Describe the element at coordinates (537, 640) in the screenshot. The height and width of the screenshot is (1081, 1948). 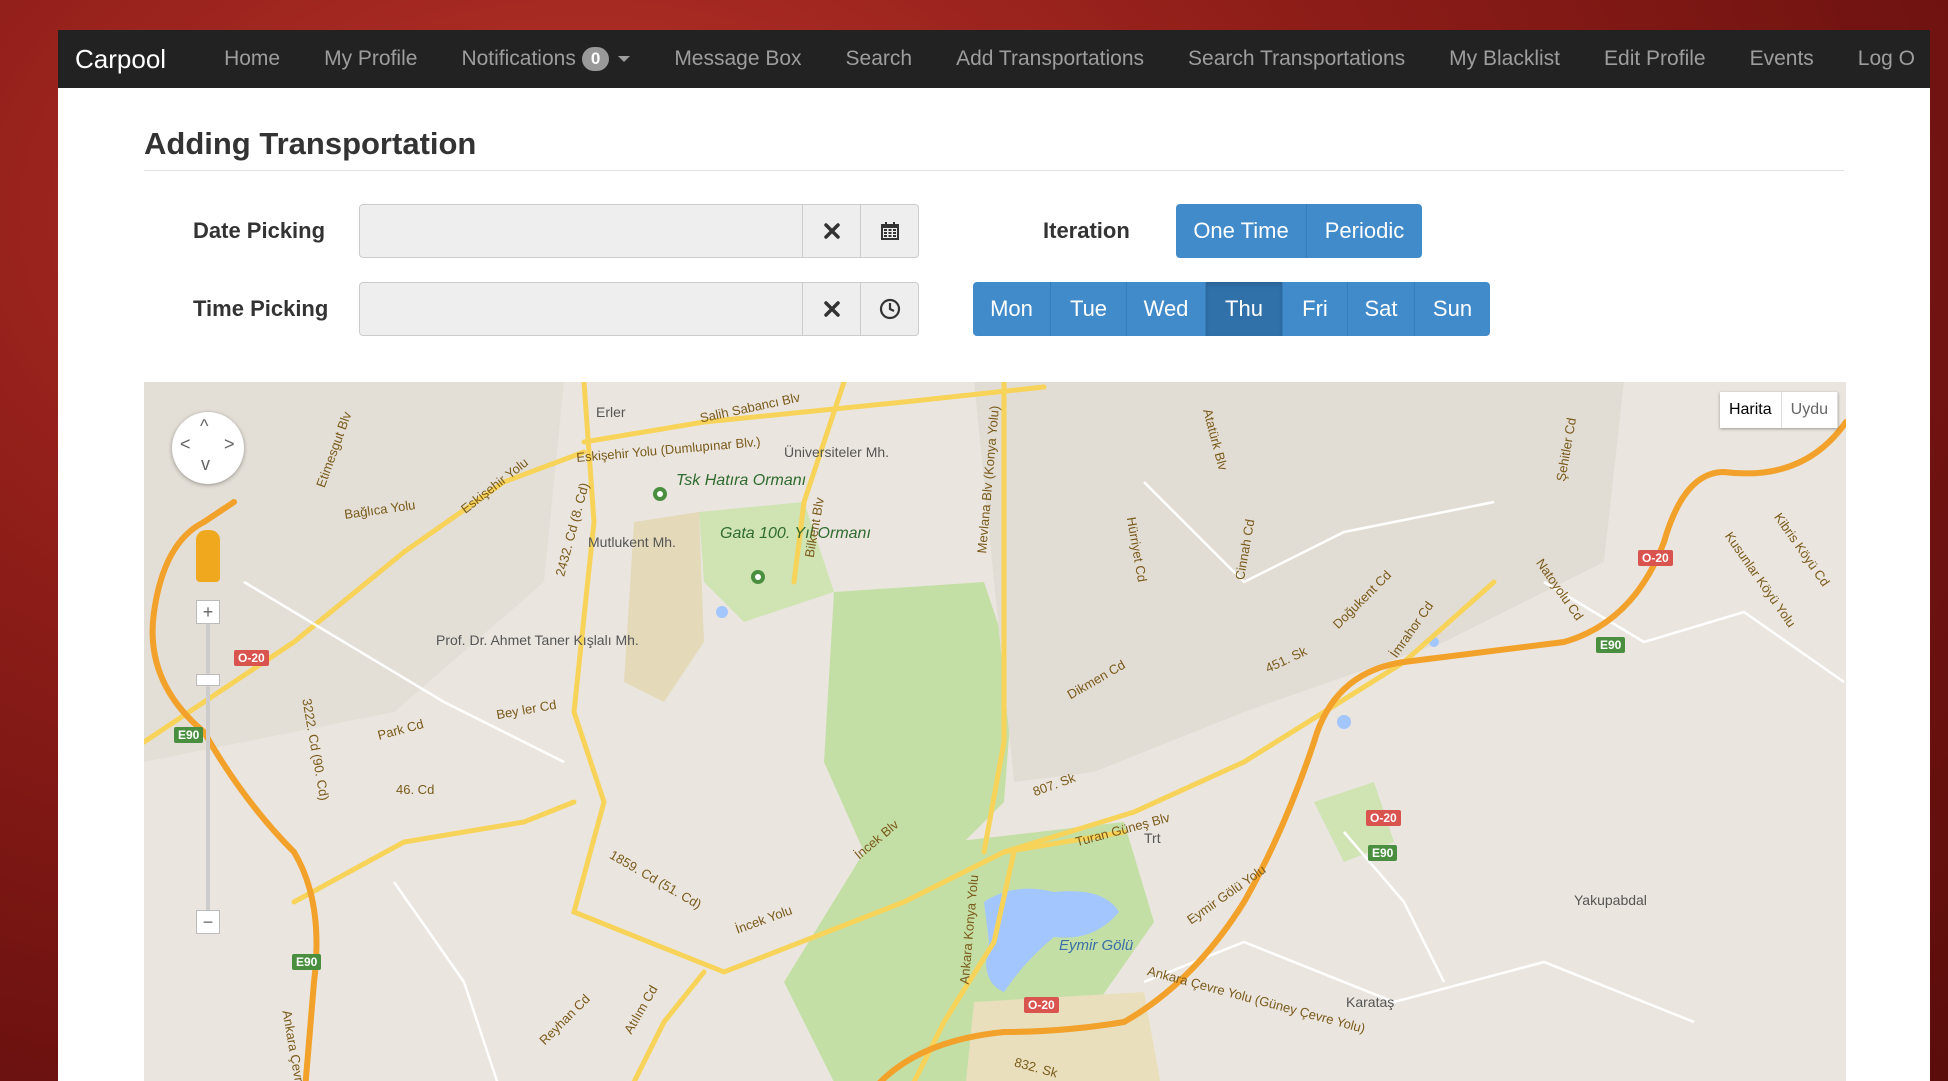
I see `map-label: Prof. Dr. Ahmet Taner Kışlalı Mh.` at that location.